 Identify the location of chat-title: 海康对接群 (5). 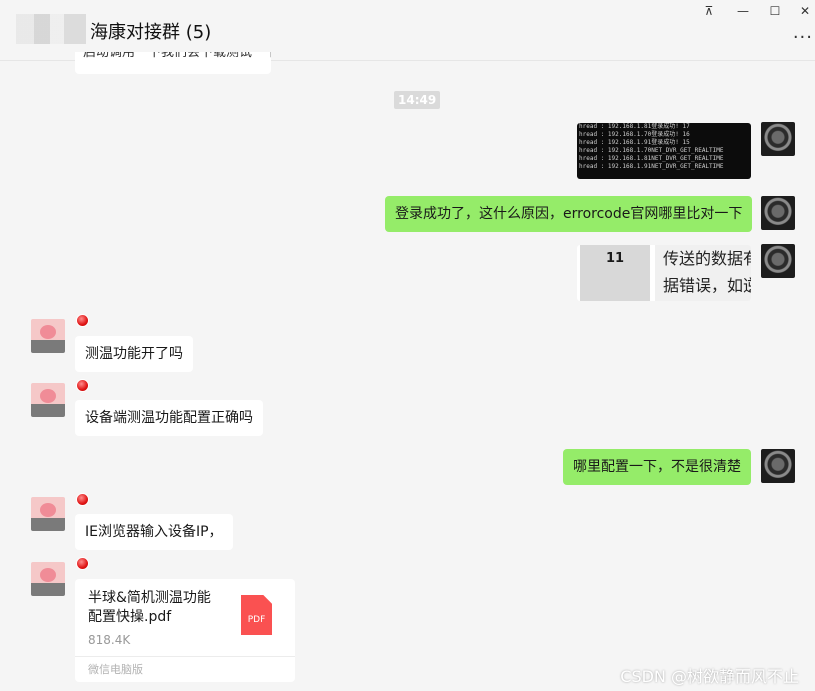
(151, 32).